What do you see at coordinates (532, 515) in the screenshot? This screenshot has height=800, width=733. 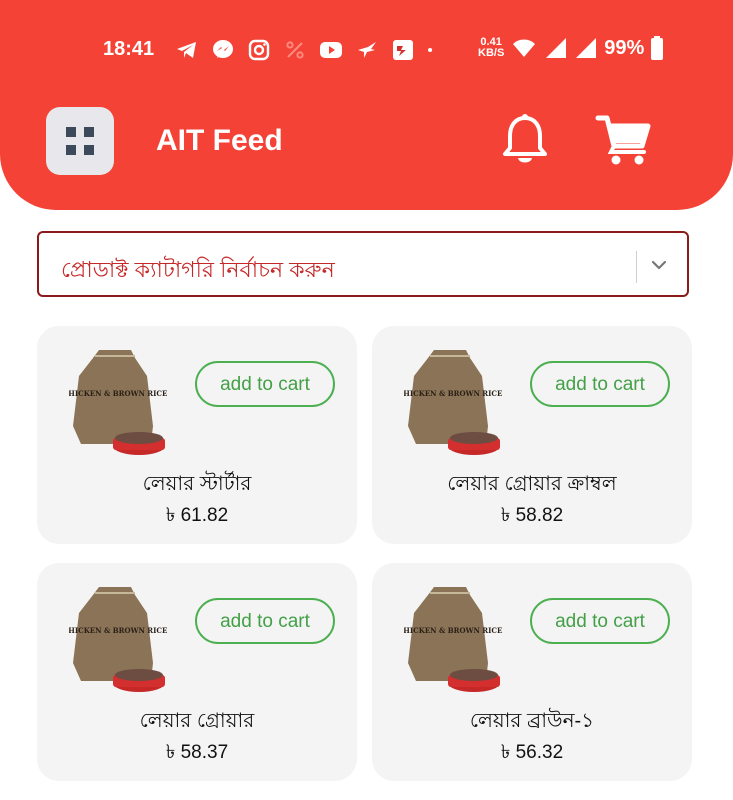 I see `product-price: ৳ 58.82` at bounding box center [532, 515].